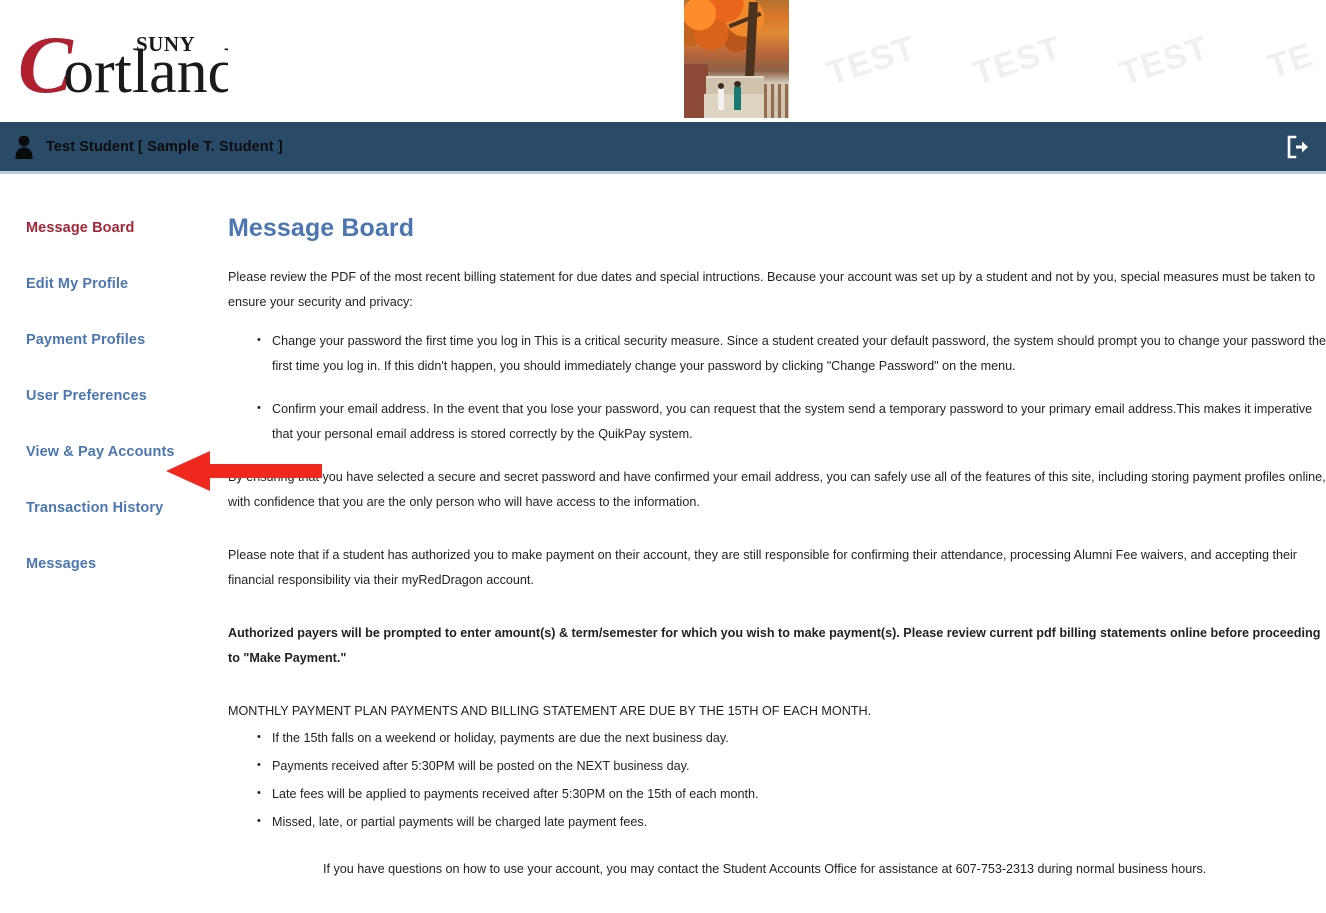  I want to click on user-display-name: Test Student [ Sample T. Student ], so click(164, 146).